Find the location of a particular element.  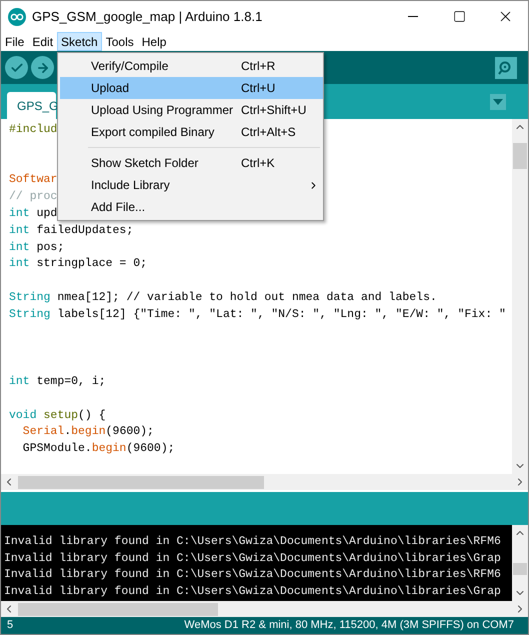

code-line: GPSModule.begin(9600); is located at coordinates (98, 449).